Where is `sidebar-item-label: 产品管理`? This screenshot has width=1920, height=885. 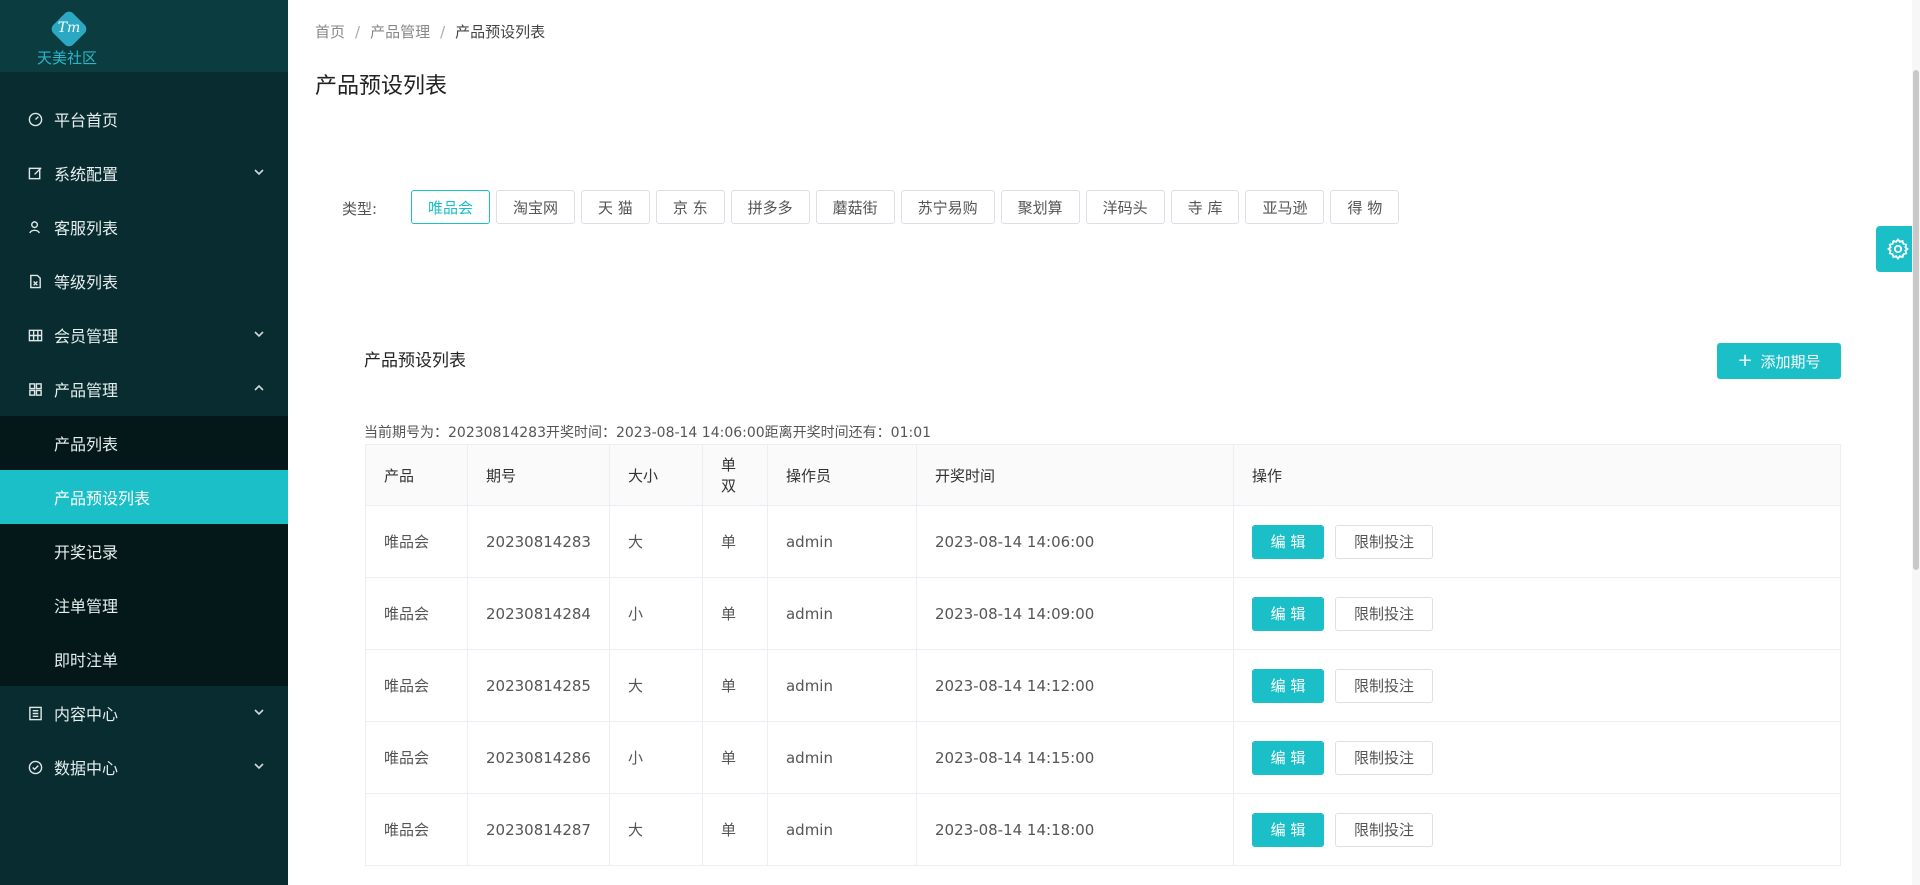 sidebar-item-label: 产品管理 is located at coordinates (86, 390).